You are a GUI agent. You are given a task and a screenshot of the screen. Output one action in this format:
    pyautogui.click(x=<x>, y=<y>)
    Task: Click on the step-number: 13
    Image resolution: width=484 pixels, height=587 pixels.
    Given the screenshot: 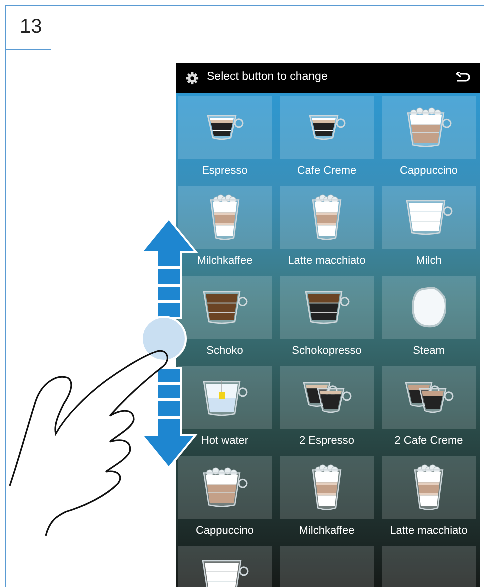 What is the action you would take?
    pyautogui.click(x=28, y=28)
    